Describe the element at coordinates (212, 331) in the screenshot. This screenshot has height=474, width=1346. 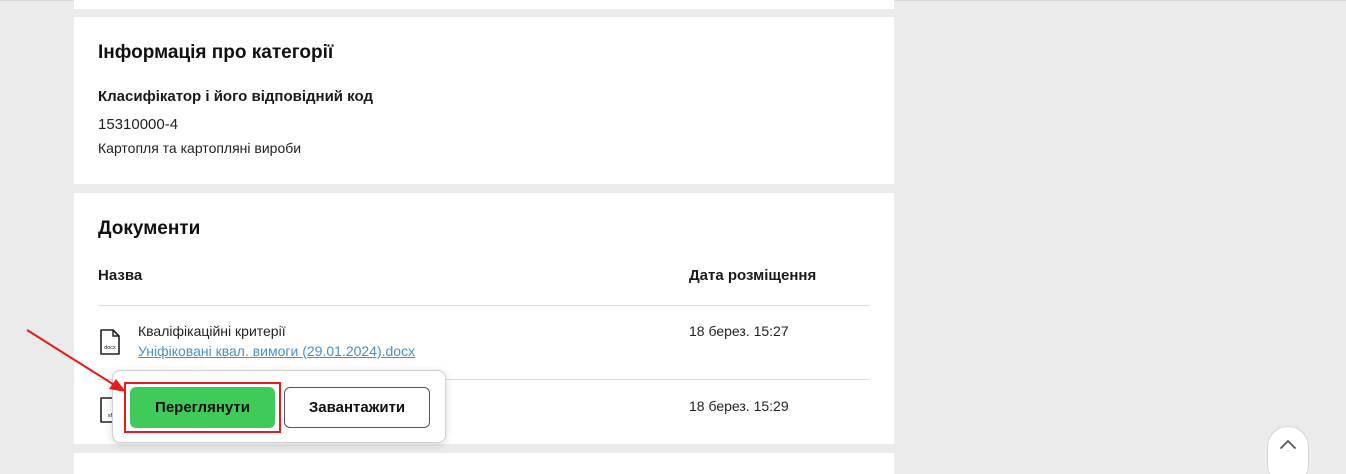
I see `document-title: Кваліфікаційні критерії` at that location.